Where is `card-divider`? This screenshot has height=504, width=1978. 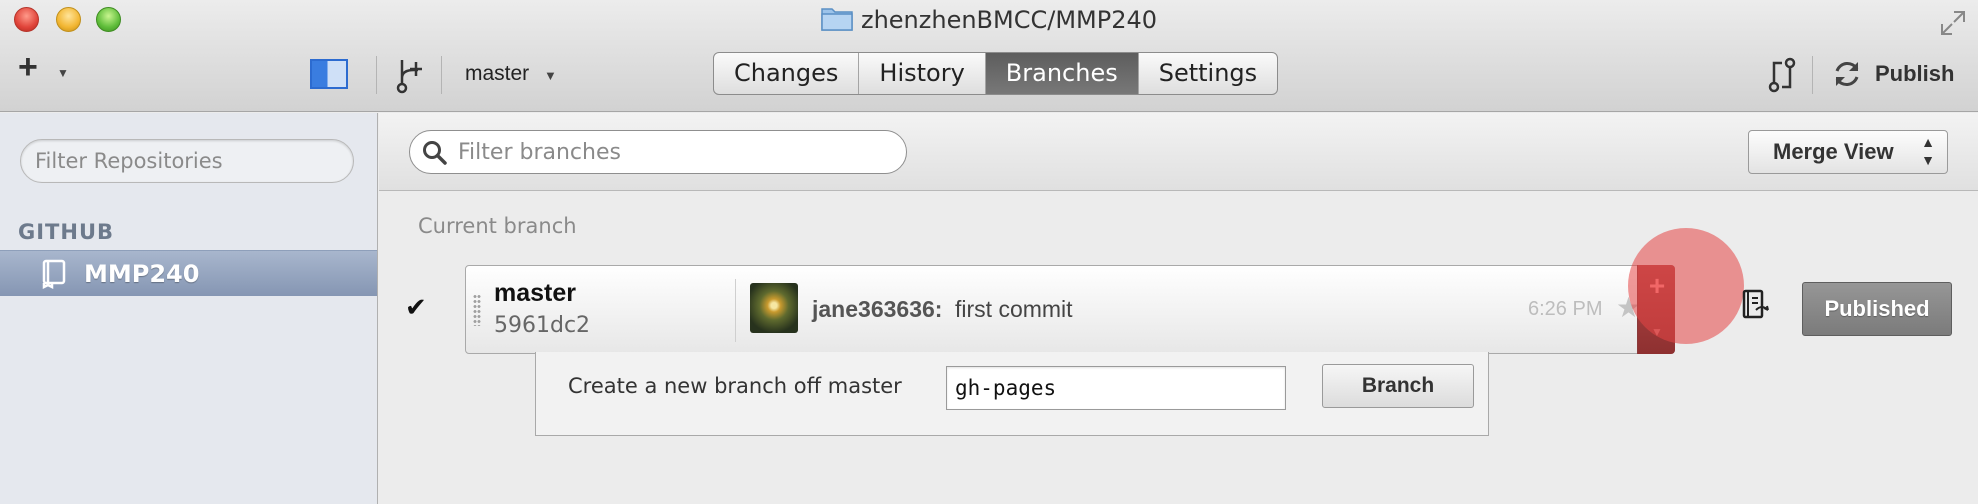
card-divider is located at coordinates (735, 310).